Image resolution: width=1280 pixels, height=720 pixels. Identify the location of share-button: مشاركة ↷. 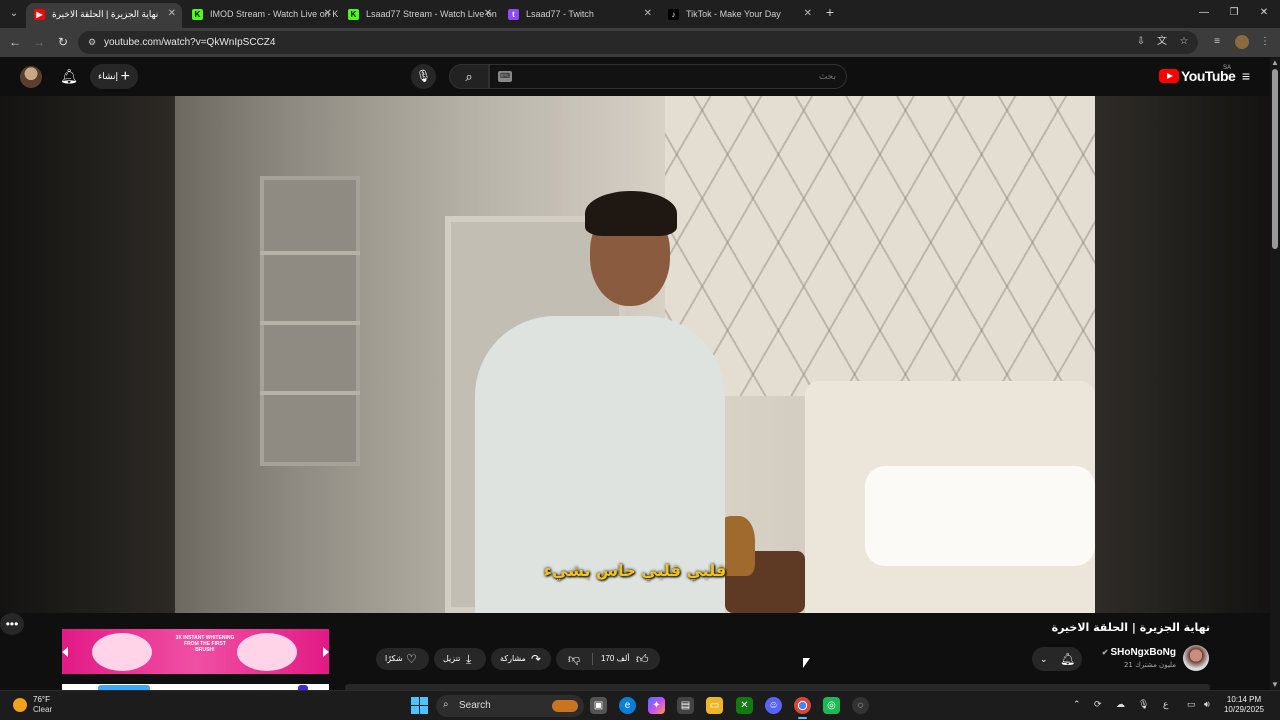
(521, 659).